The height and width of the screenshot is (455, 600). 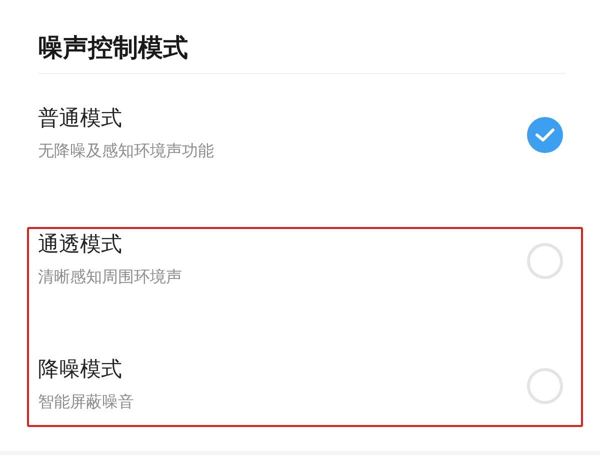 I want to click on mode-title: 普通模式, so click(x=80, y=118).